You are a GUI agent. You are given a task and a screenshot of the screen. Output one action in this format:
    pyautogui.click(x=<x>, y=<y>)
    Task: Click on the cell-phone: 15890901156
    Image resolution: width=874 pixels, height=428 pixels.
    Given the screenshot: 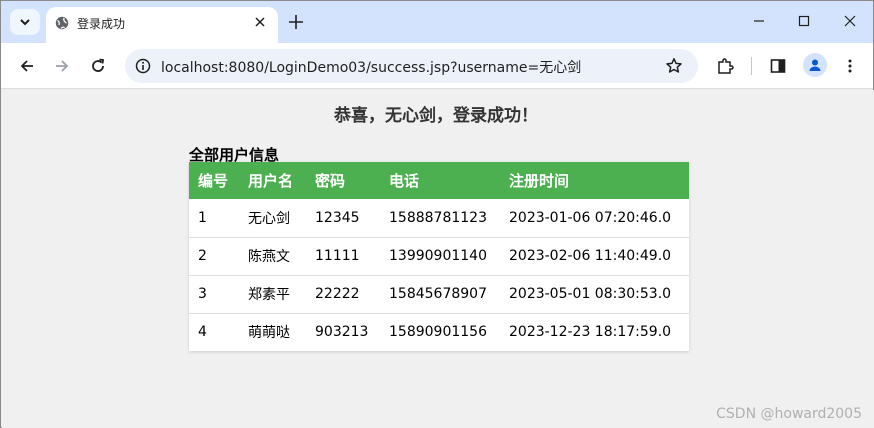 What is the action you would take?
    pyautogui.click(x=438, y=332)
    